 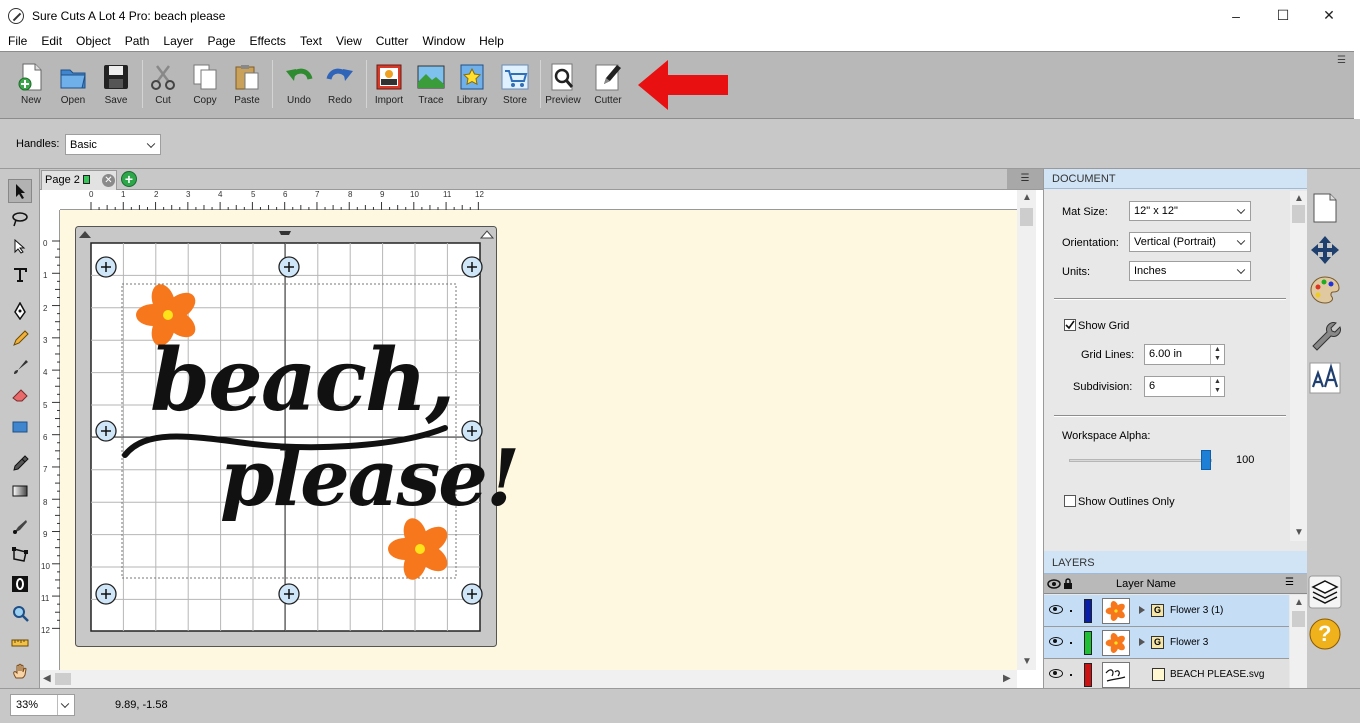 What do you see at coordinates (340, 85) in the screenshot?
I see `redo-button: Redo` at bounding box center [340, 85].